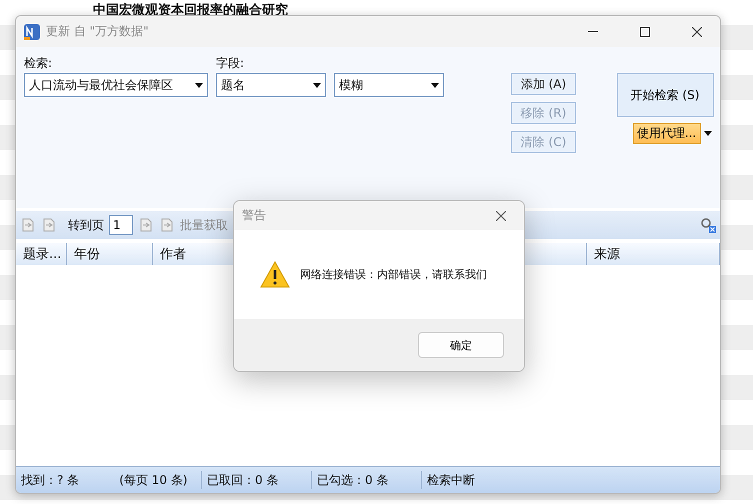 Image resolution: width=753 pixels, height=504 pixels. What do you see at coordinates (665, 95) in the screenshot?
I see `start-search-button: 开始检索 (S)` at bounding box center [665, 95].